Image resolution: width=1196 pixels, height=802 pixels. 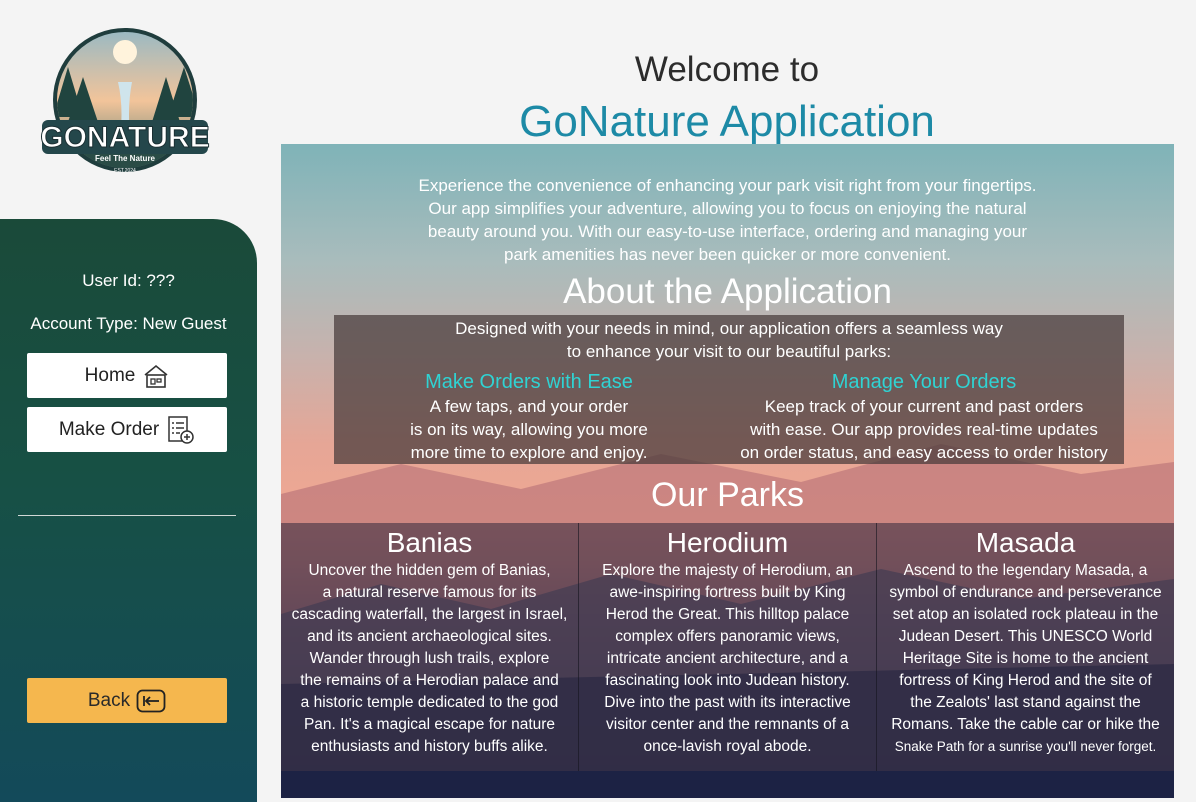 I want to click on park-line: the remains of a Herodian palace and, so click(x=429, y=680).